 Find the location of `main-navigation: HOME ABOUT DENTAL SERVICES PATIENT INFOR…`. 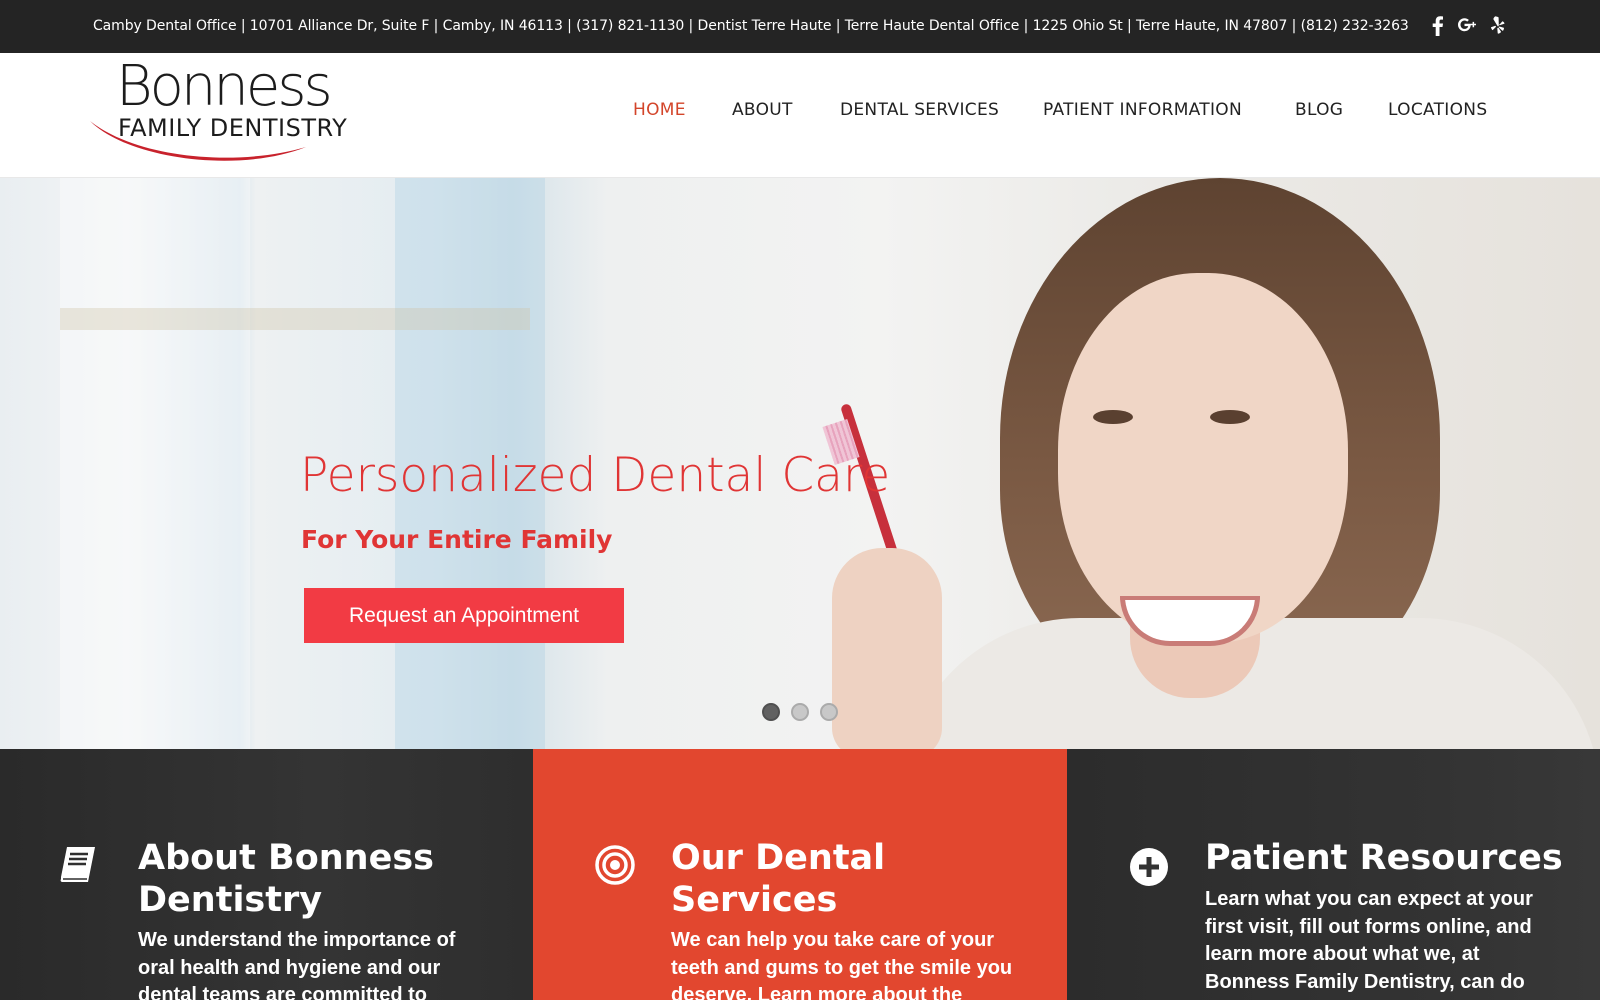

main-navigation: HOME ABOUT DENTAL SERVICES PATIENT INFOR… is located at coordinates (800, 115).